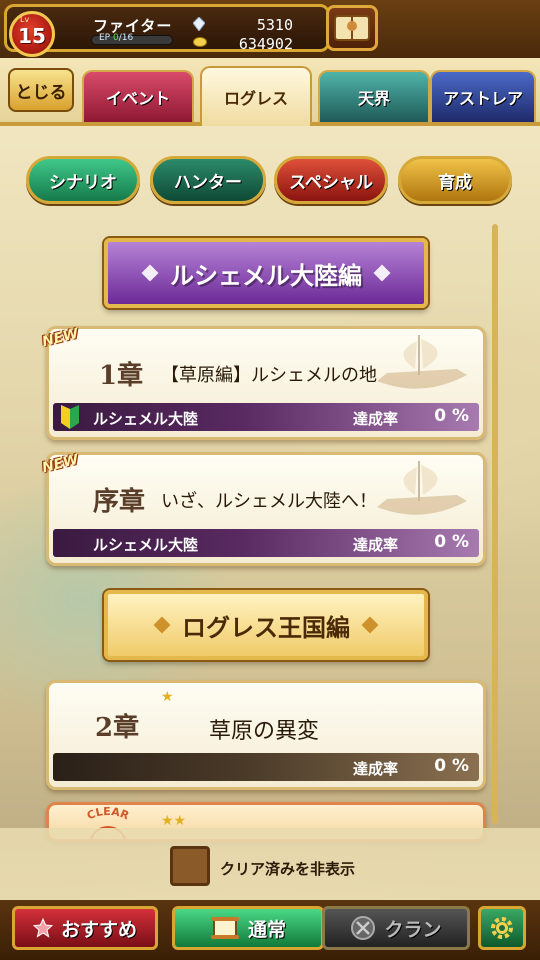 The height and width of the screenshot is (960, 540). Describe the element at coordinates (200, 42) in the screenshot. I see `coin-icon` at that location.